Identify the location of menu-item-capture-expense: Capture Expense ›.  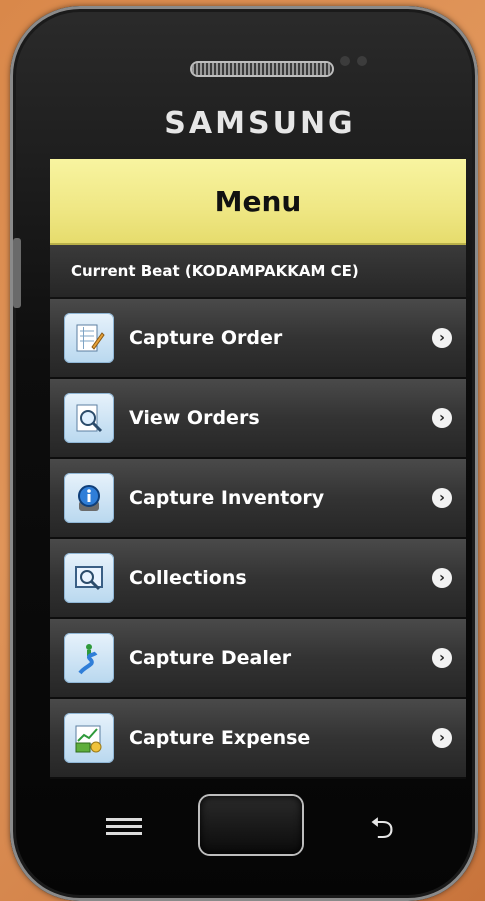
(258, 739).